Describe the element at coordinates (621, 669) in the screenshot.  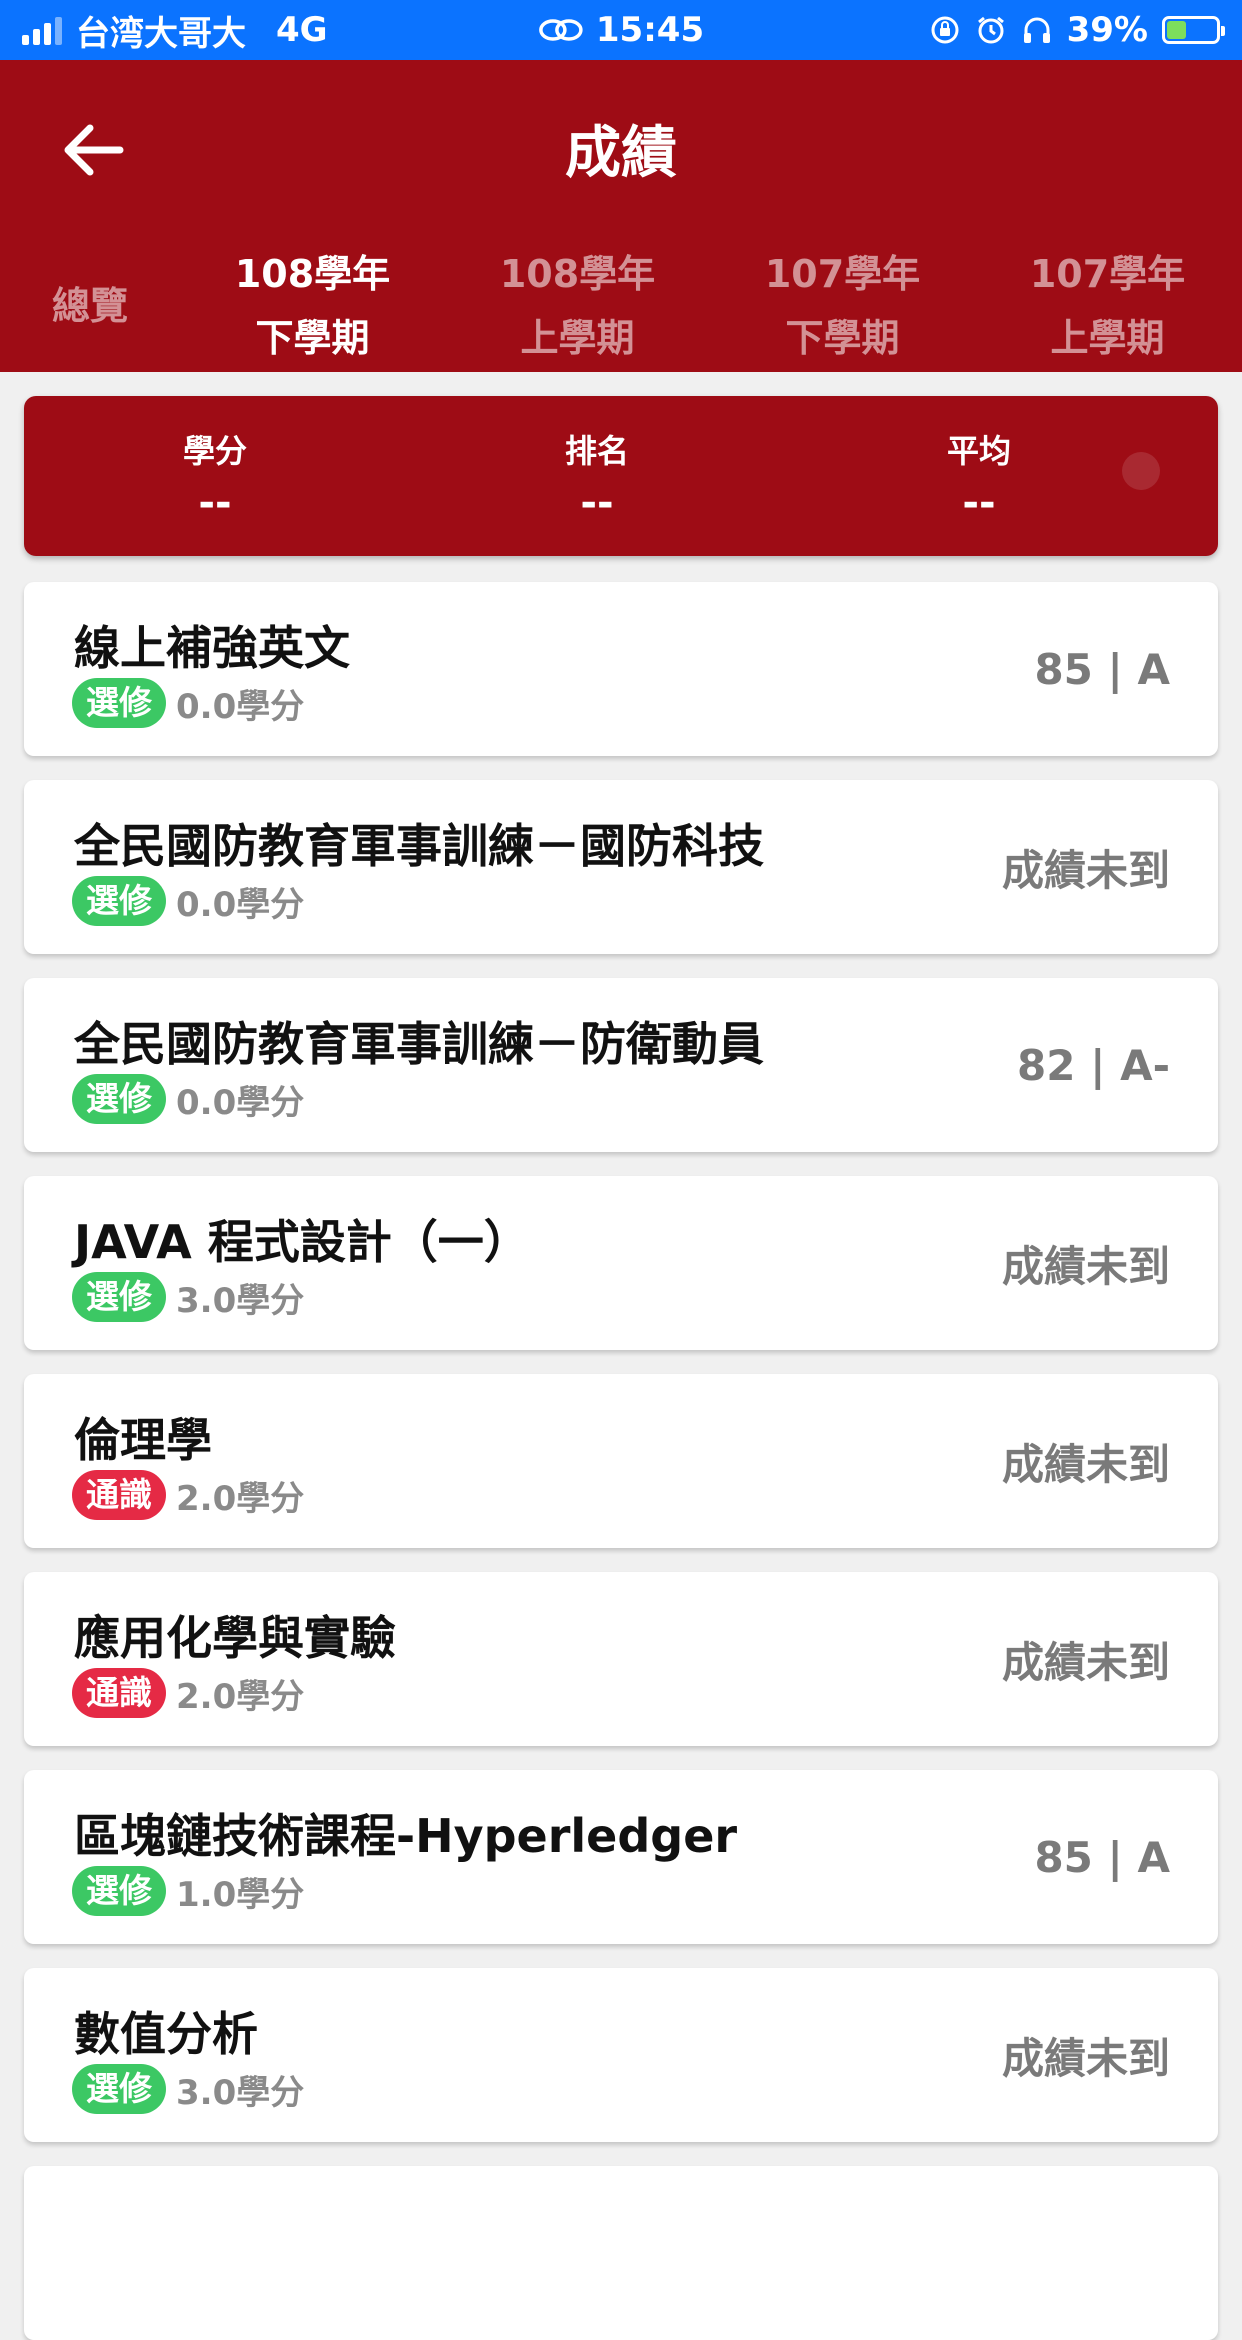
I see `course-card: 線上補強英文 選修 0.0學分 85 | A` at that location.